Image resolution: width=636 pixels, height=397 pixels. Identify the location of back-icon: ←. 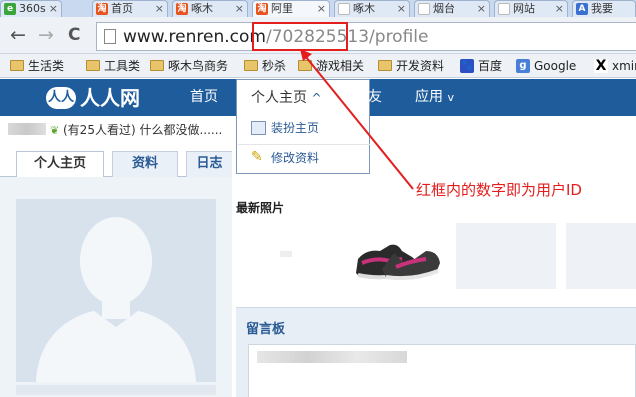
(18, 35).